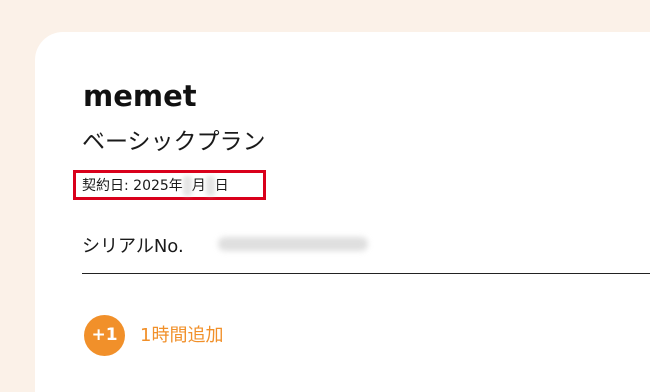 Image resolution: width=650 pixels, height=392 pixels. I want to click on contract-date-year: 2025年, so click(158, 186).